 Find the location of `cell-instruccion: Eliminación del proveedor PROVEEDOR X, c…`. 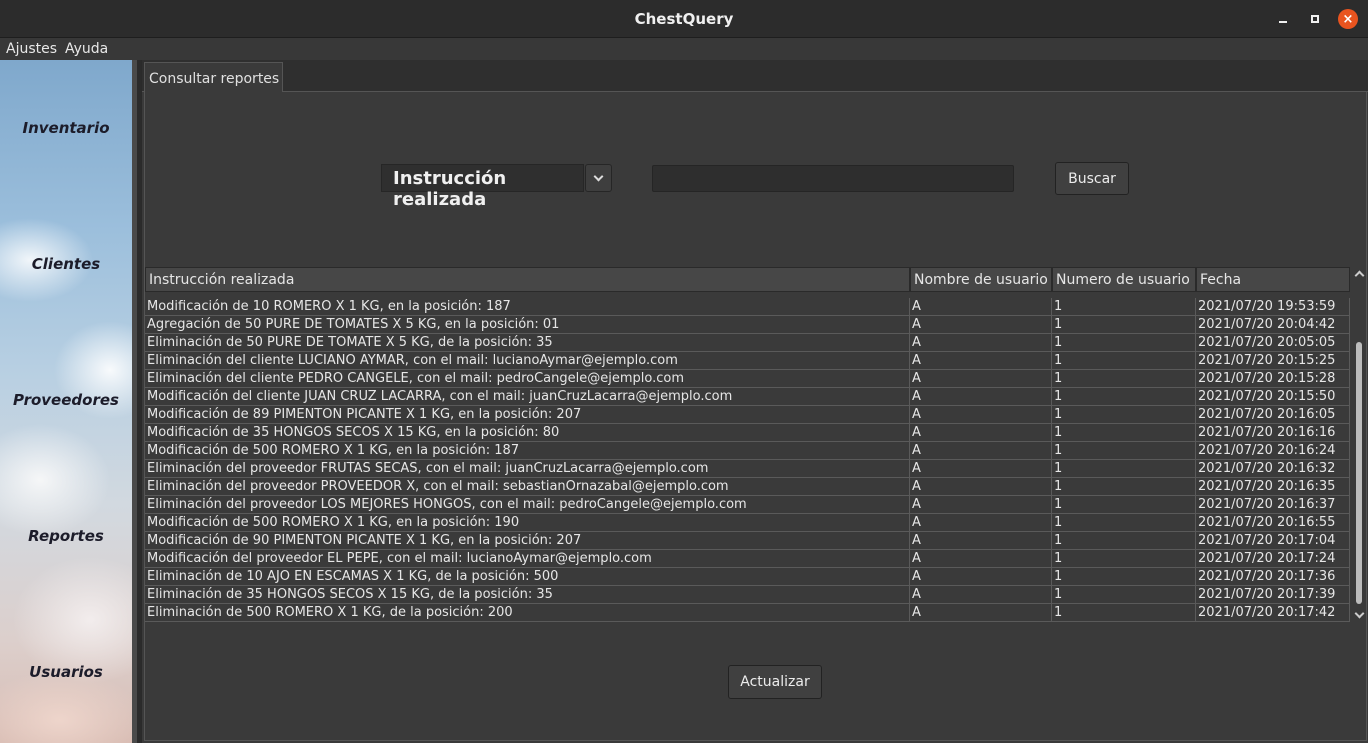

cell-instruccion: Eliminación del proveedor PROVEEDOR X, c… is located at coordinates (527, 487).